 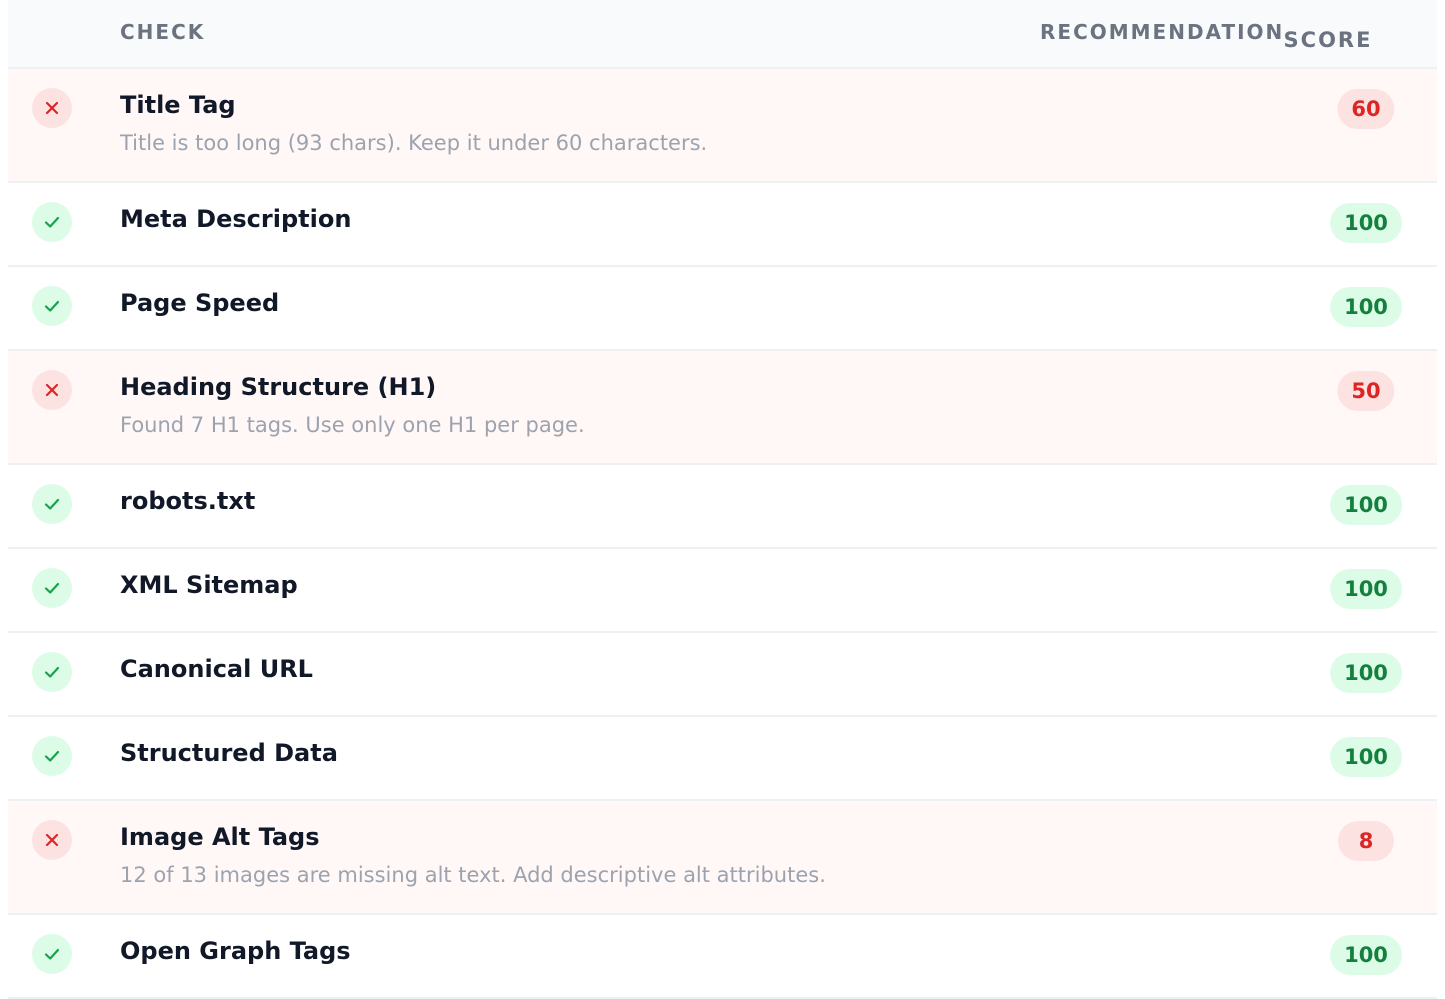 I want to click on check-name: robots.txt, so click(x=188, y=501).